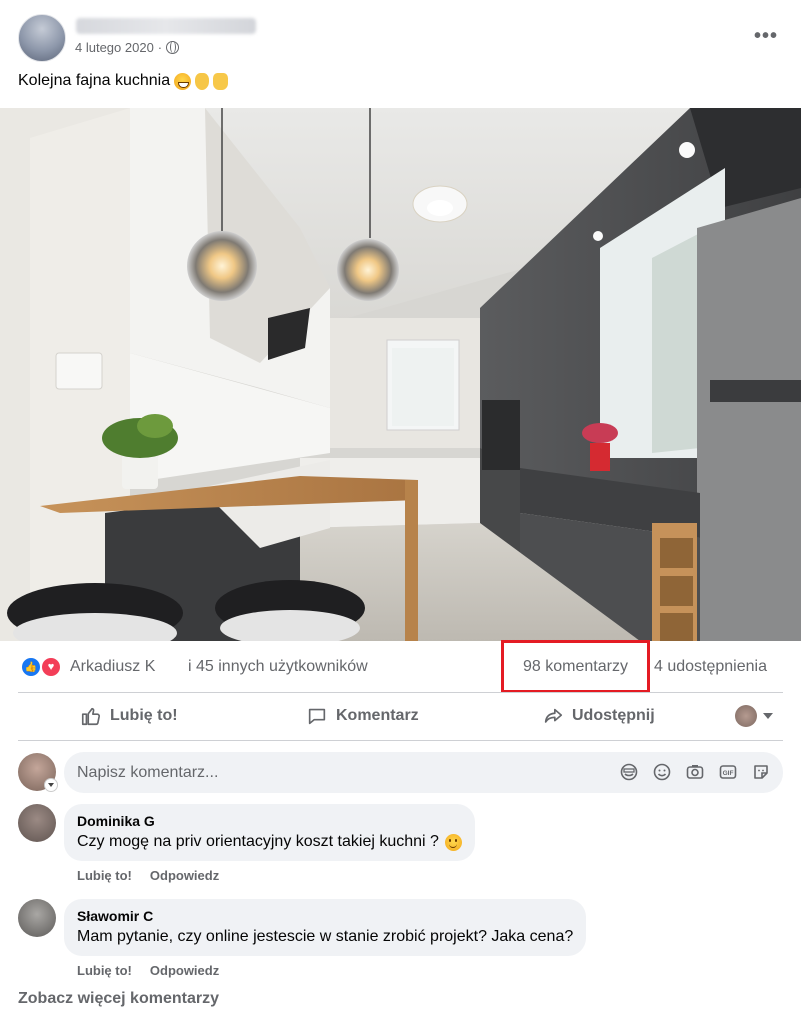 This screenshot has width=805, height=1024. I want to click on love-reaction-icon: ♥, so click(51, 667).